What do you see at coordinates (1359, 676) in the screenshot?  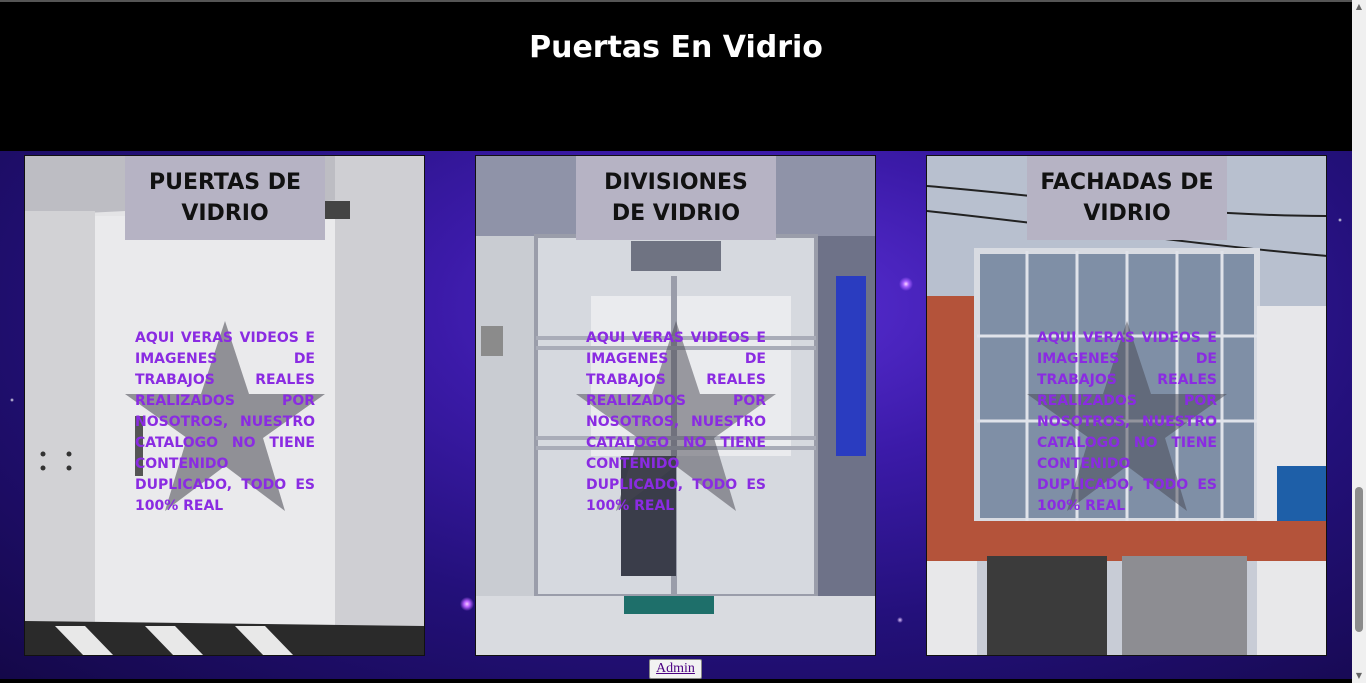 I see `scroll-down-arrow-icon: ▼` at bounding box center [1359, 676].